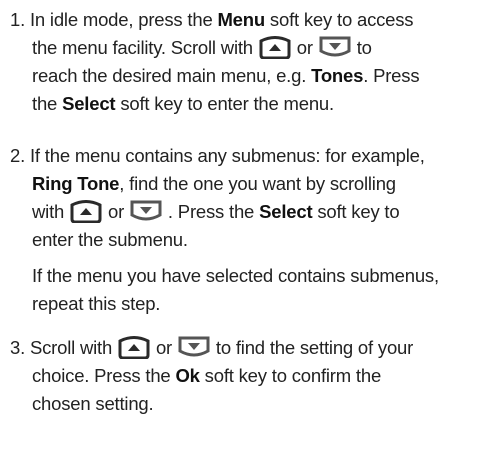 Image resolution: width=502 pixels, height=450 pixels. I want to click on text: the menu facility. Scroll with, so click(145, 47).